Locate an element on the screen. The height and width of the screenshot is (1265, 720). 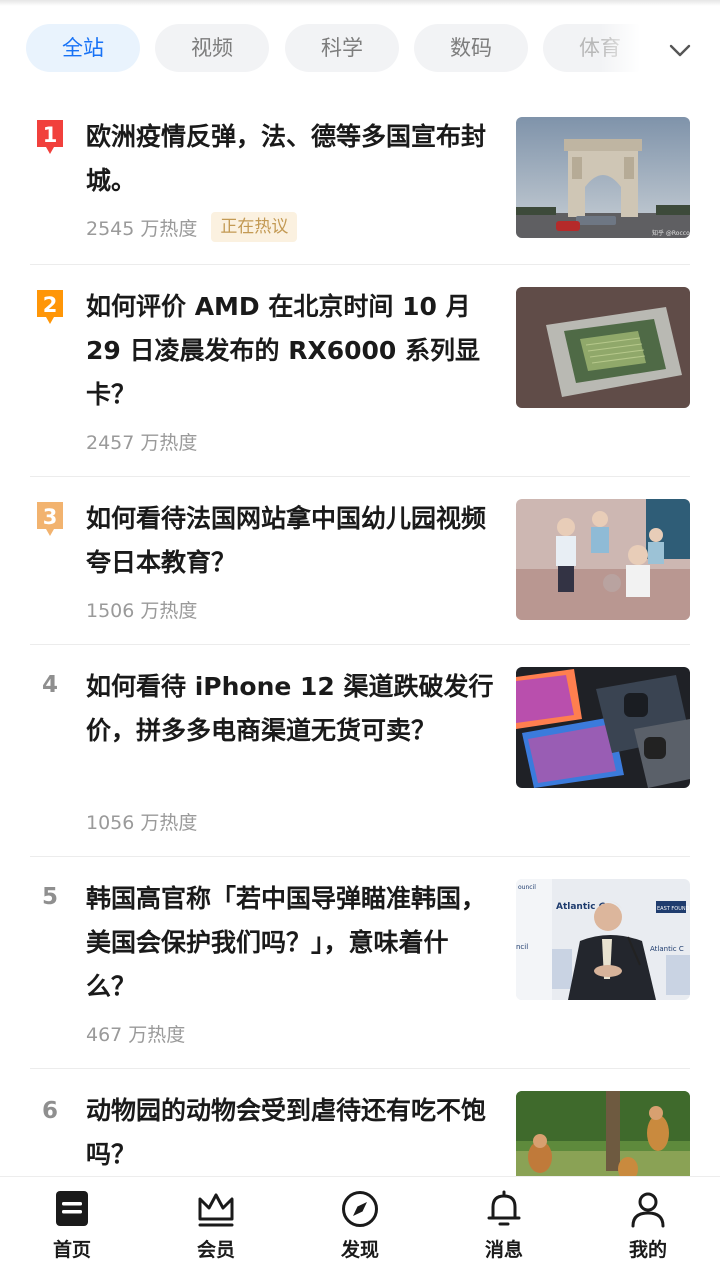
kindergarten-children-photo is located at coordinates (603, 559).